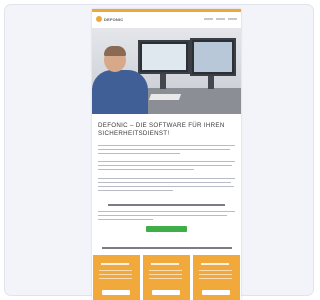  I want to click on site-logo: DEFONIC, so click(109, 19).